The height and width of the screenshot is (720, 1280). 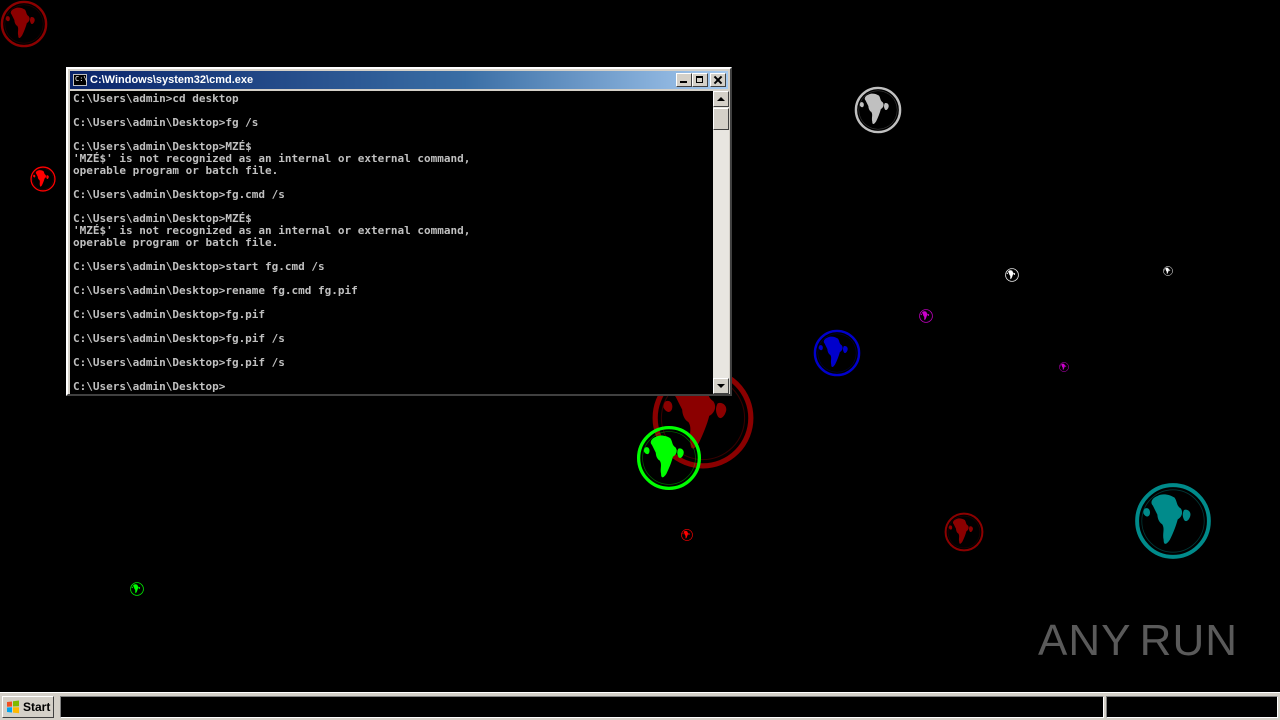 What do you see at coordinates (721, 119) in the screenshot?
I see `scroll-thumb` at bounding box center [721, 119].